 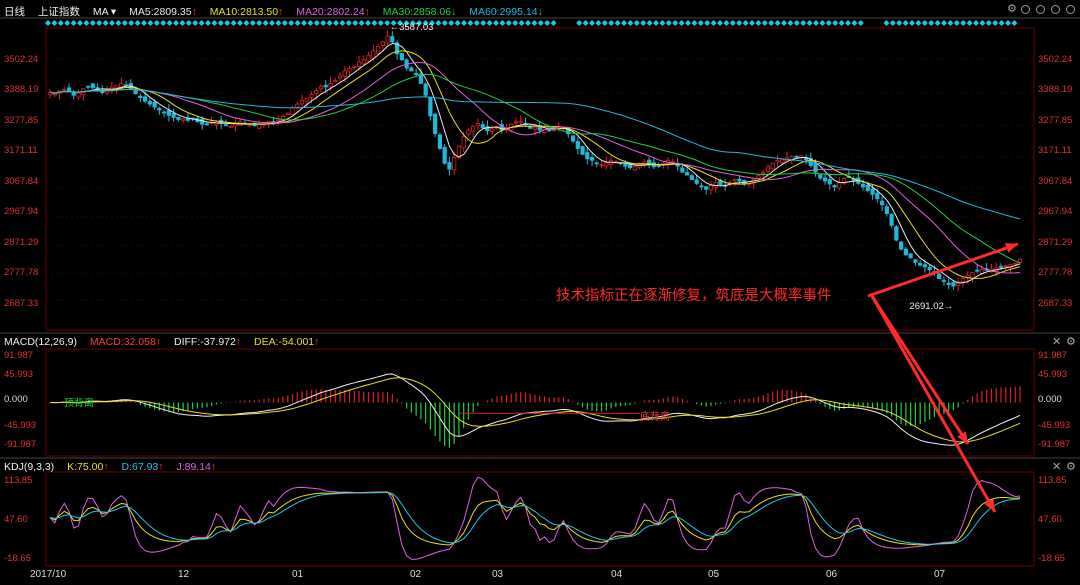 I want to click on kdj-close-icon: ✕, so click(x=1056, y=467).